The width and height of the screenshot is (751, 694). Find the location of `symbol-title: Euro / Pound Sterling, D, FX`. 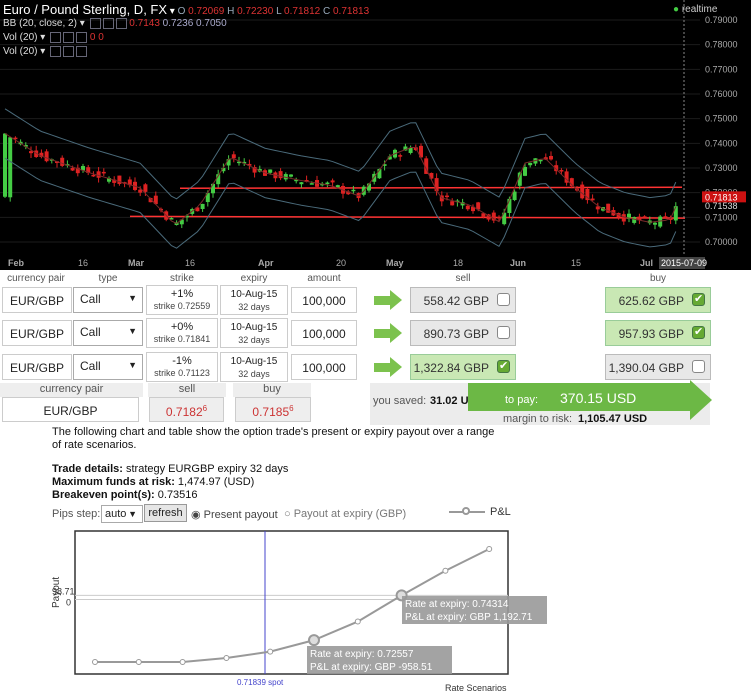

symbol-title: Euro / Pound Sterling, D, FX is located at coordinates (85, 9).